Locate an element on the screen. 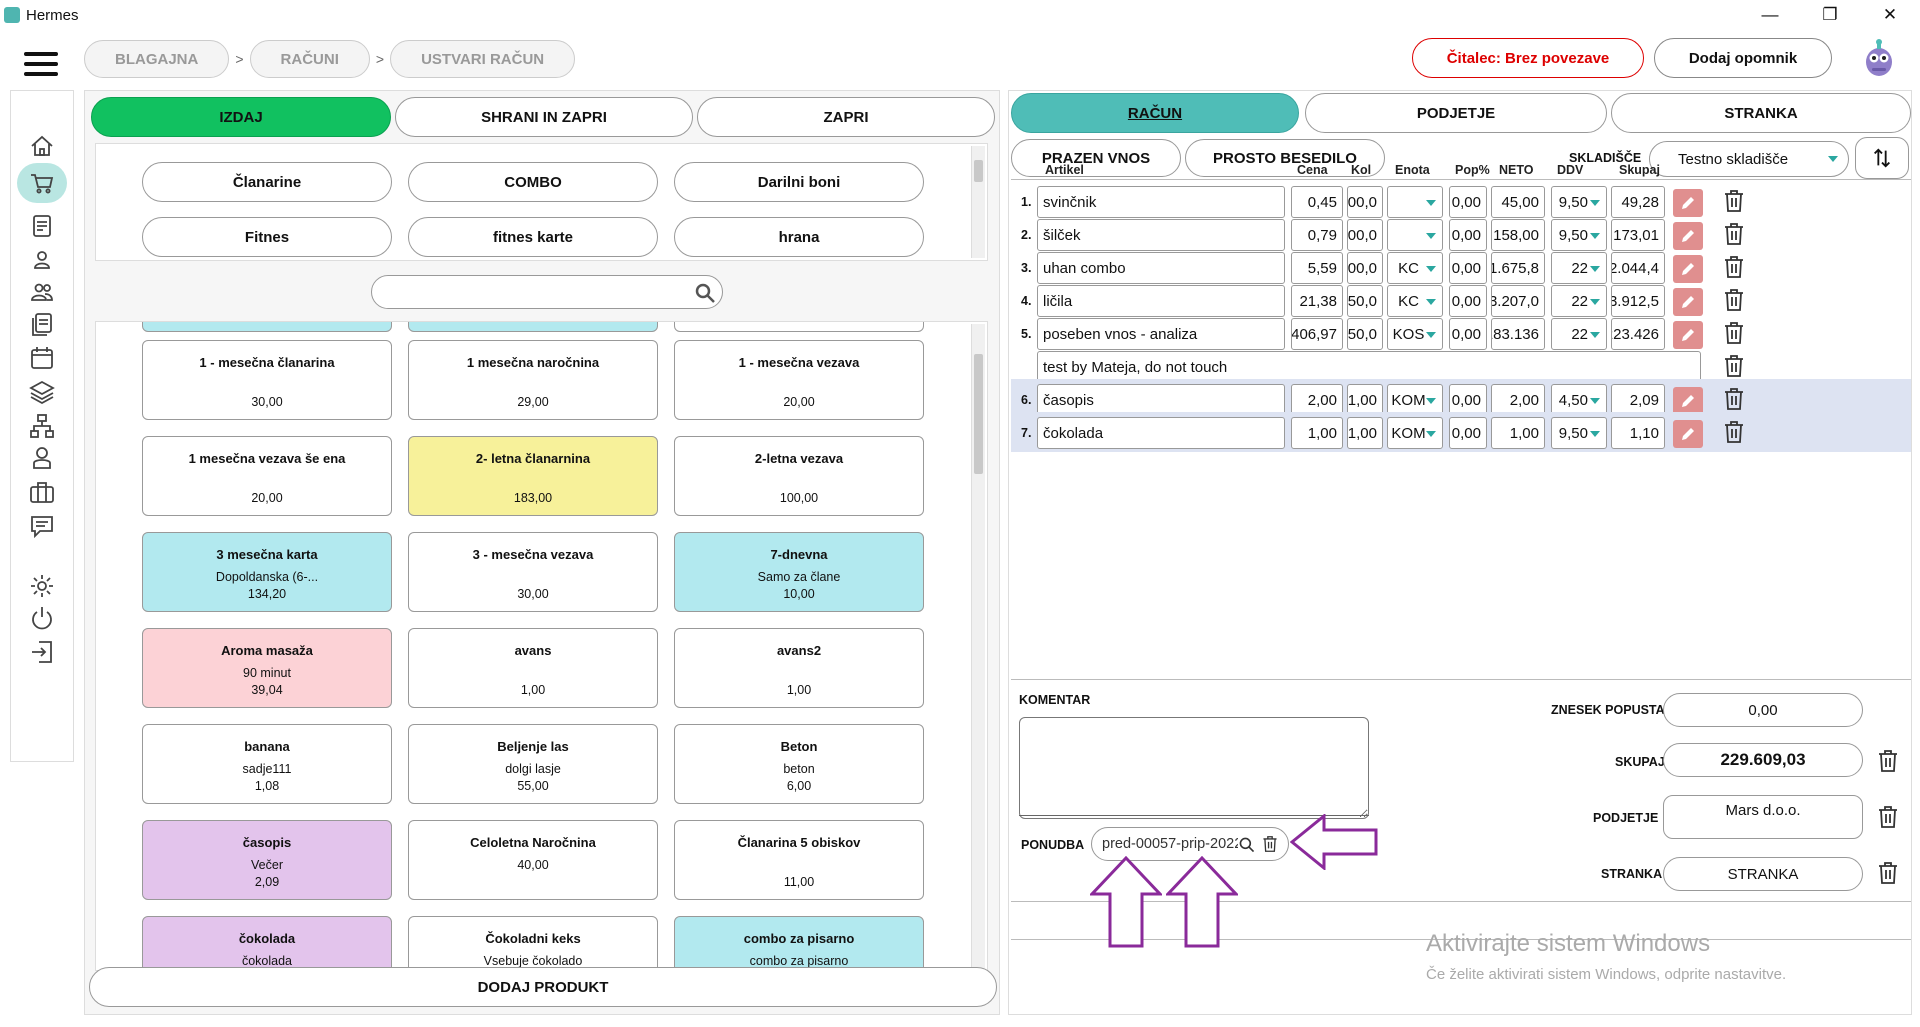  users-icon is located at coordinates (42, 292).